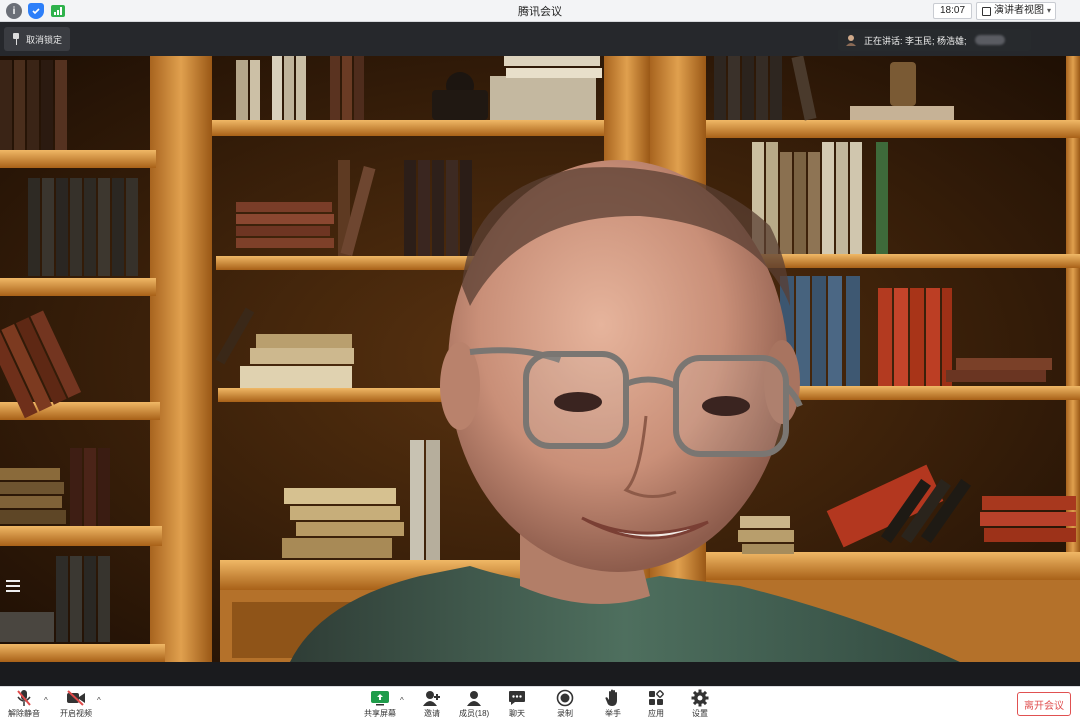 Image resolution: width=1080 pixels, height=720 pixels. Describe the element at coordinates (989, 40) in the screenshot. I see `blurred-name` at that location.